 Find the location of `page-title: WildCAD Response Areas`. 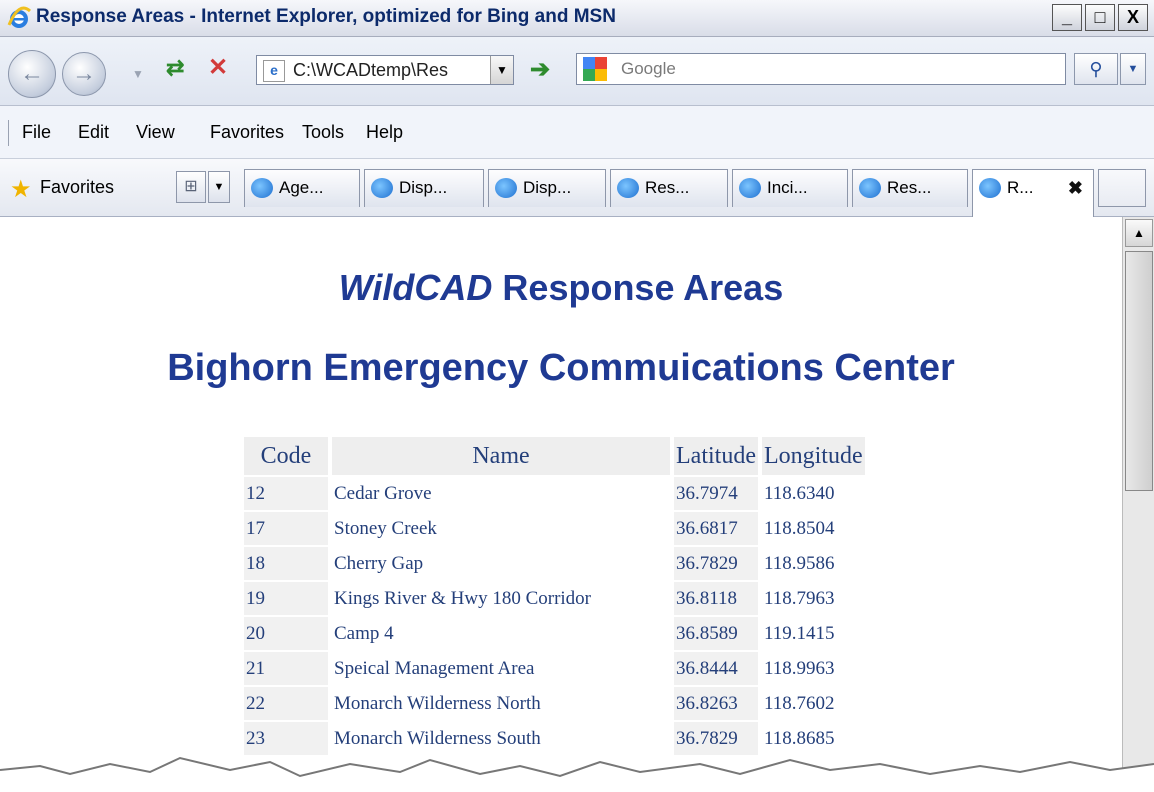

page-title: WildCAD Response Areas is located at coordinates (561, 288).